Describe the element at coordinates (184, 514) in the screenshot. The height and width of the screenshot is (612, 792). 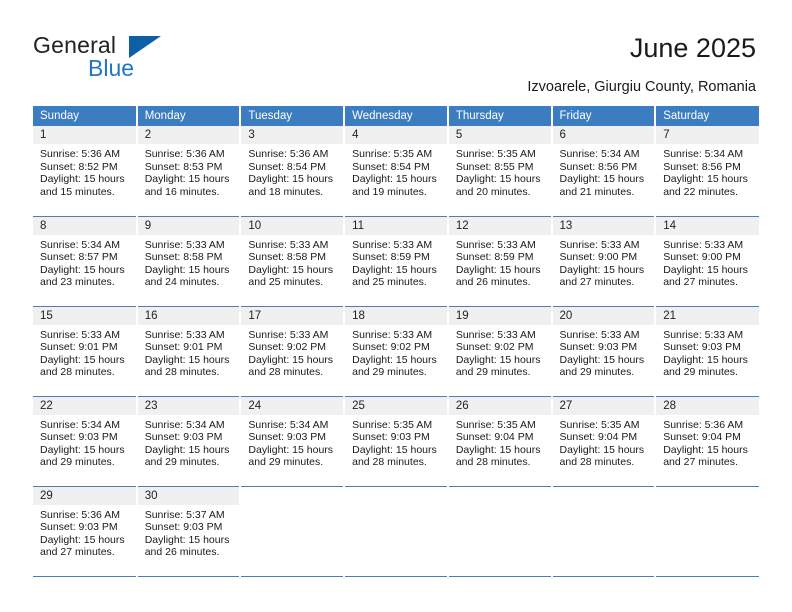
I see `sunrise-text: Sunrise: 5:37 AM` at that location.